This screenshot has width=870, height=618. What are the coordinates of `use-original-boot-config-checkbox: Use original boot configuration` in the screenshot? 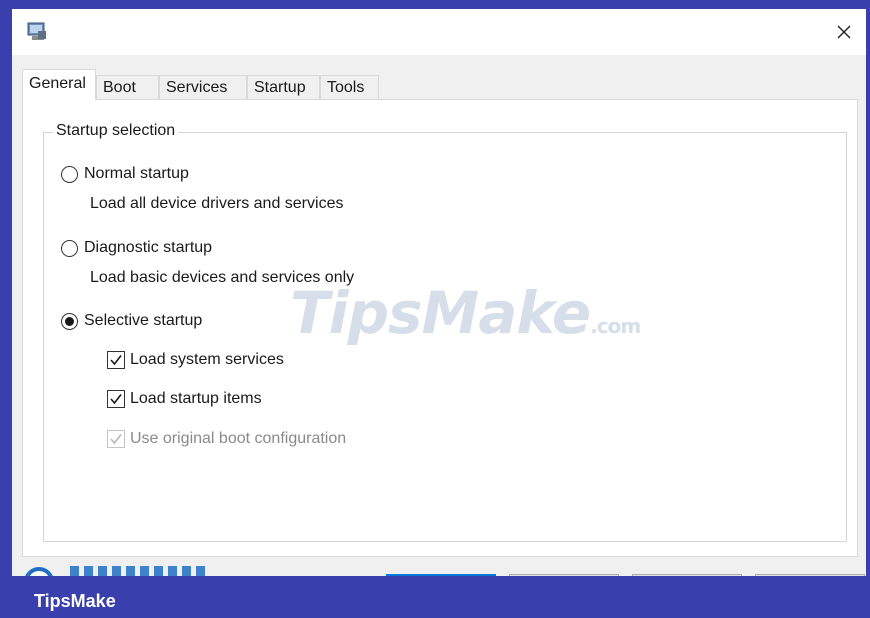 It's located at (226, 439).